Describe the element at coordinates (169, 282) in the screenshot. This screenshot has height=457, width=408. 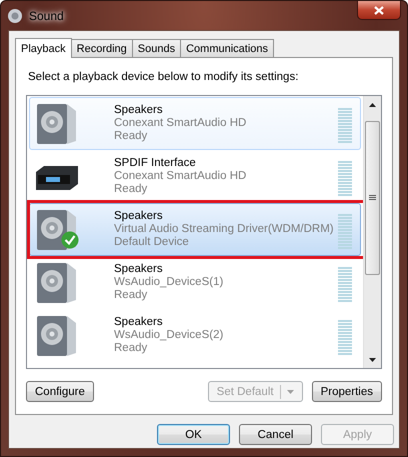
I see `device-driver: WsAudio_DeviceS(1)` at that location.